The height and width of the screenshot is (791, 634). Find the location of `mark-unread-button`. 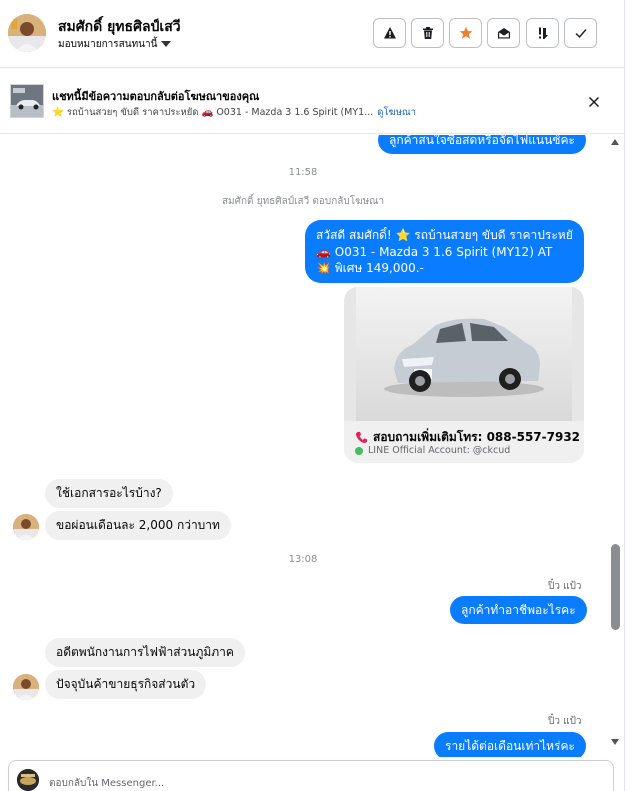

mark-unread-button is located at coordinates (503, 33).